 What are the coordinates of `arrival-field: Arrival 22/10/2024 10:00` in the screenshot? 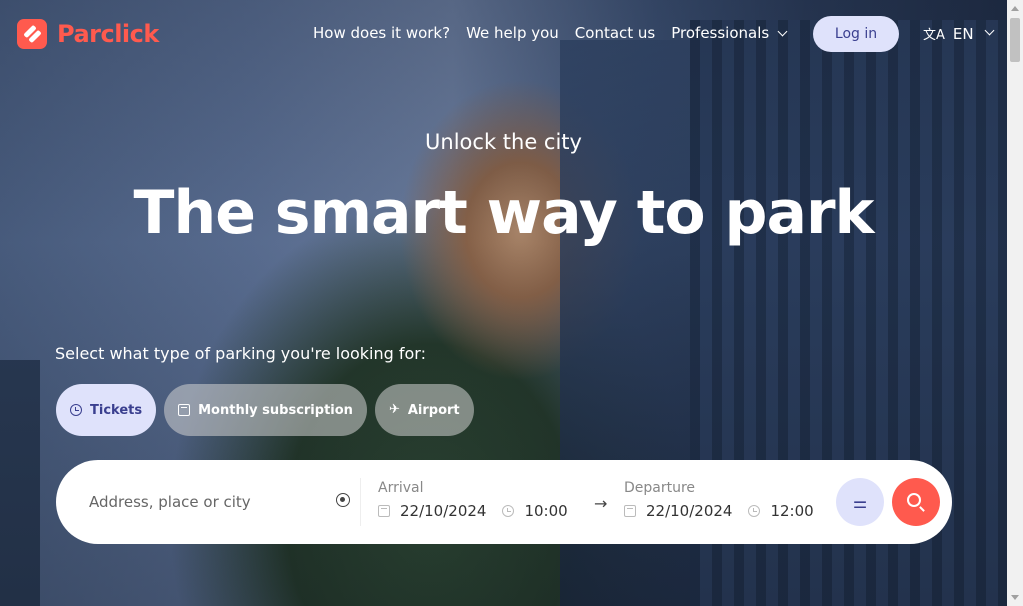 It's located at (473, 500).